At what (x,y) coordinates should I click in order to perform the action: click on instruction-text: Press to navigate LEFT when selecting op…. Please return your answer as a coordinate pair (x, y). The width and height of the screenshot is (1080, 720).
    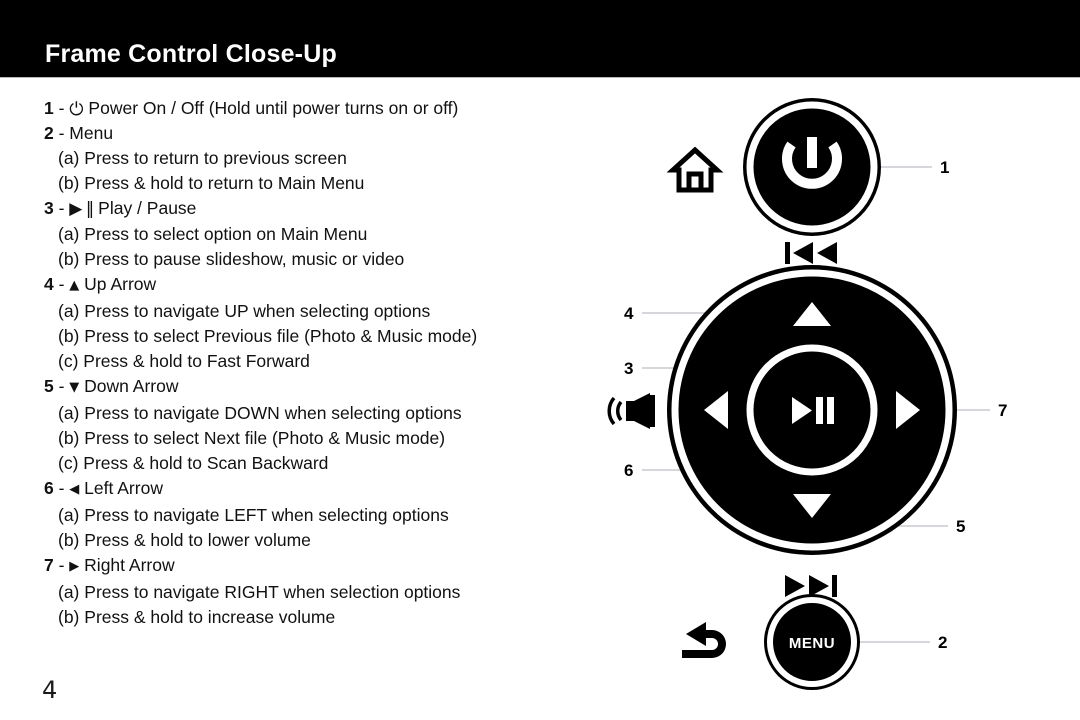
    Looking at the image, I should click on (266, 515).